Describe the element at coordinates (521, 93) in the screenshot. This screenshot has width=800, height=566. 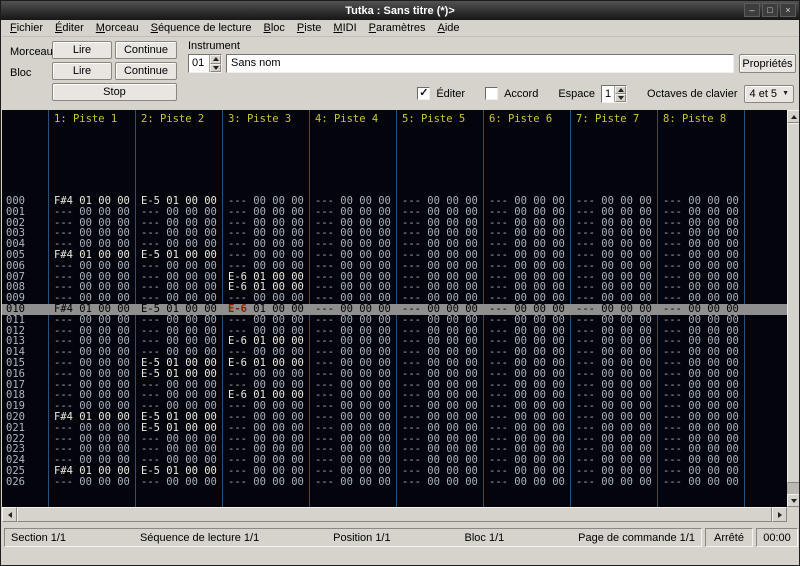
I see `chord-label: Accord` at that location.